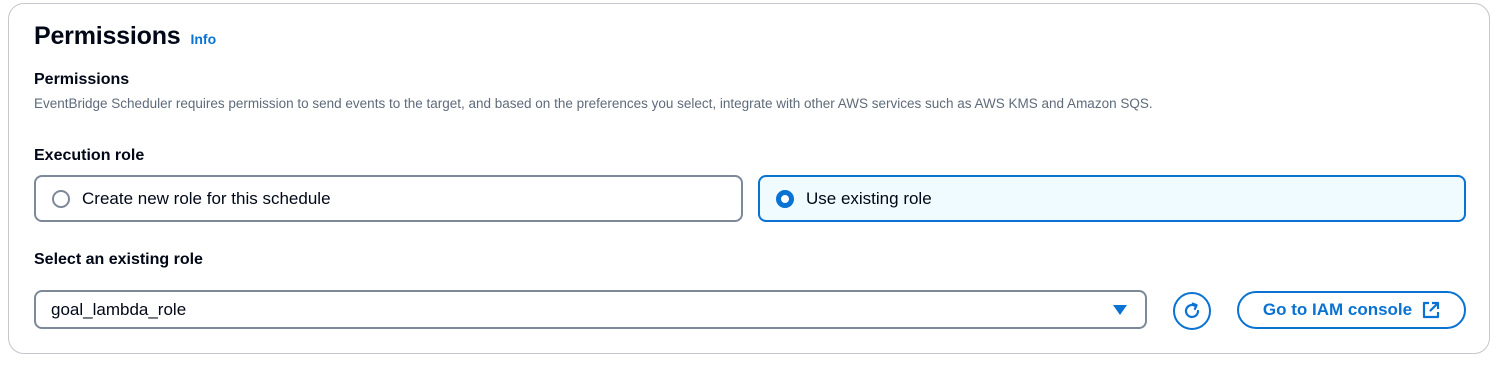  Describe the element at coordinates (82, 79) in the screenshot. I see `permissions-section-label: Permissions` at that location.